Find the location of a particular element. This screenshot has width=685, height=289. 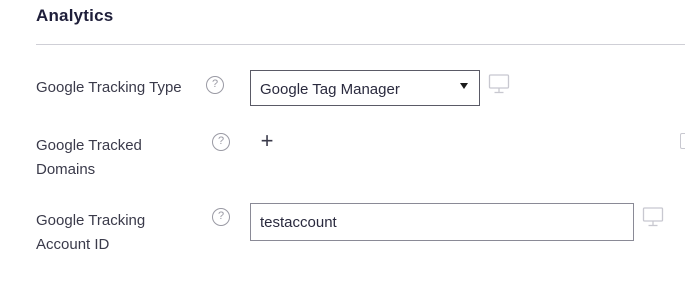

section-title: Analytics is located at coordinates (75, 15).